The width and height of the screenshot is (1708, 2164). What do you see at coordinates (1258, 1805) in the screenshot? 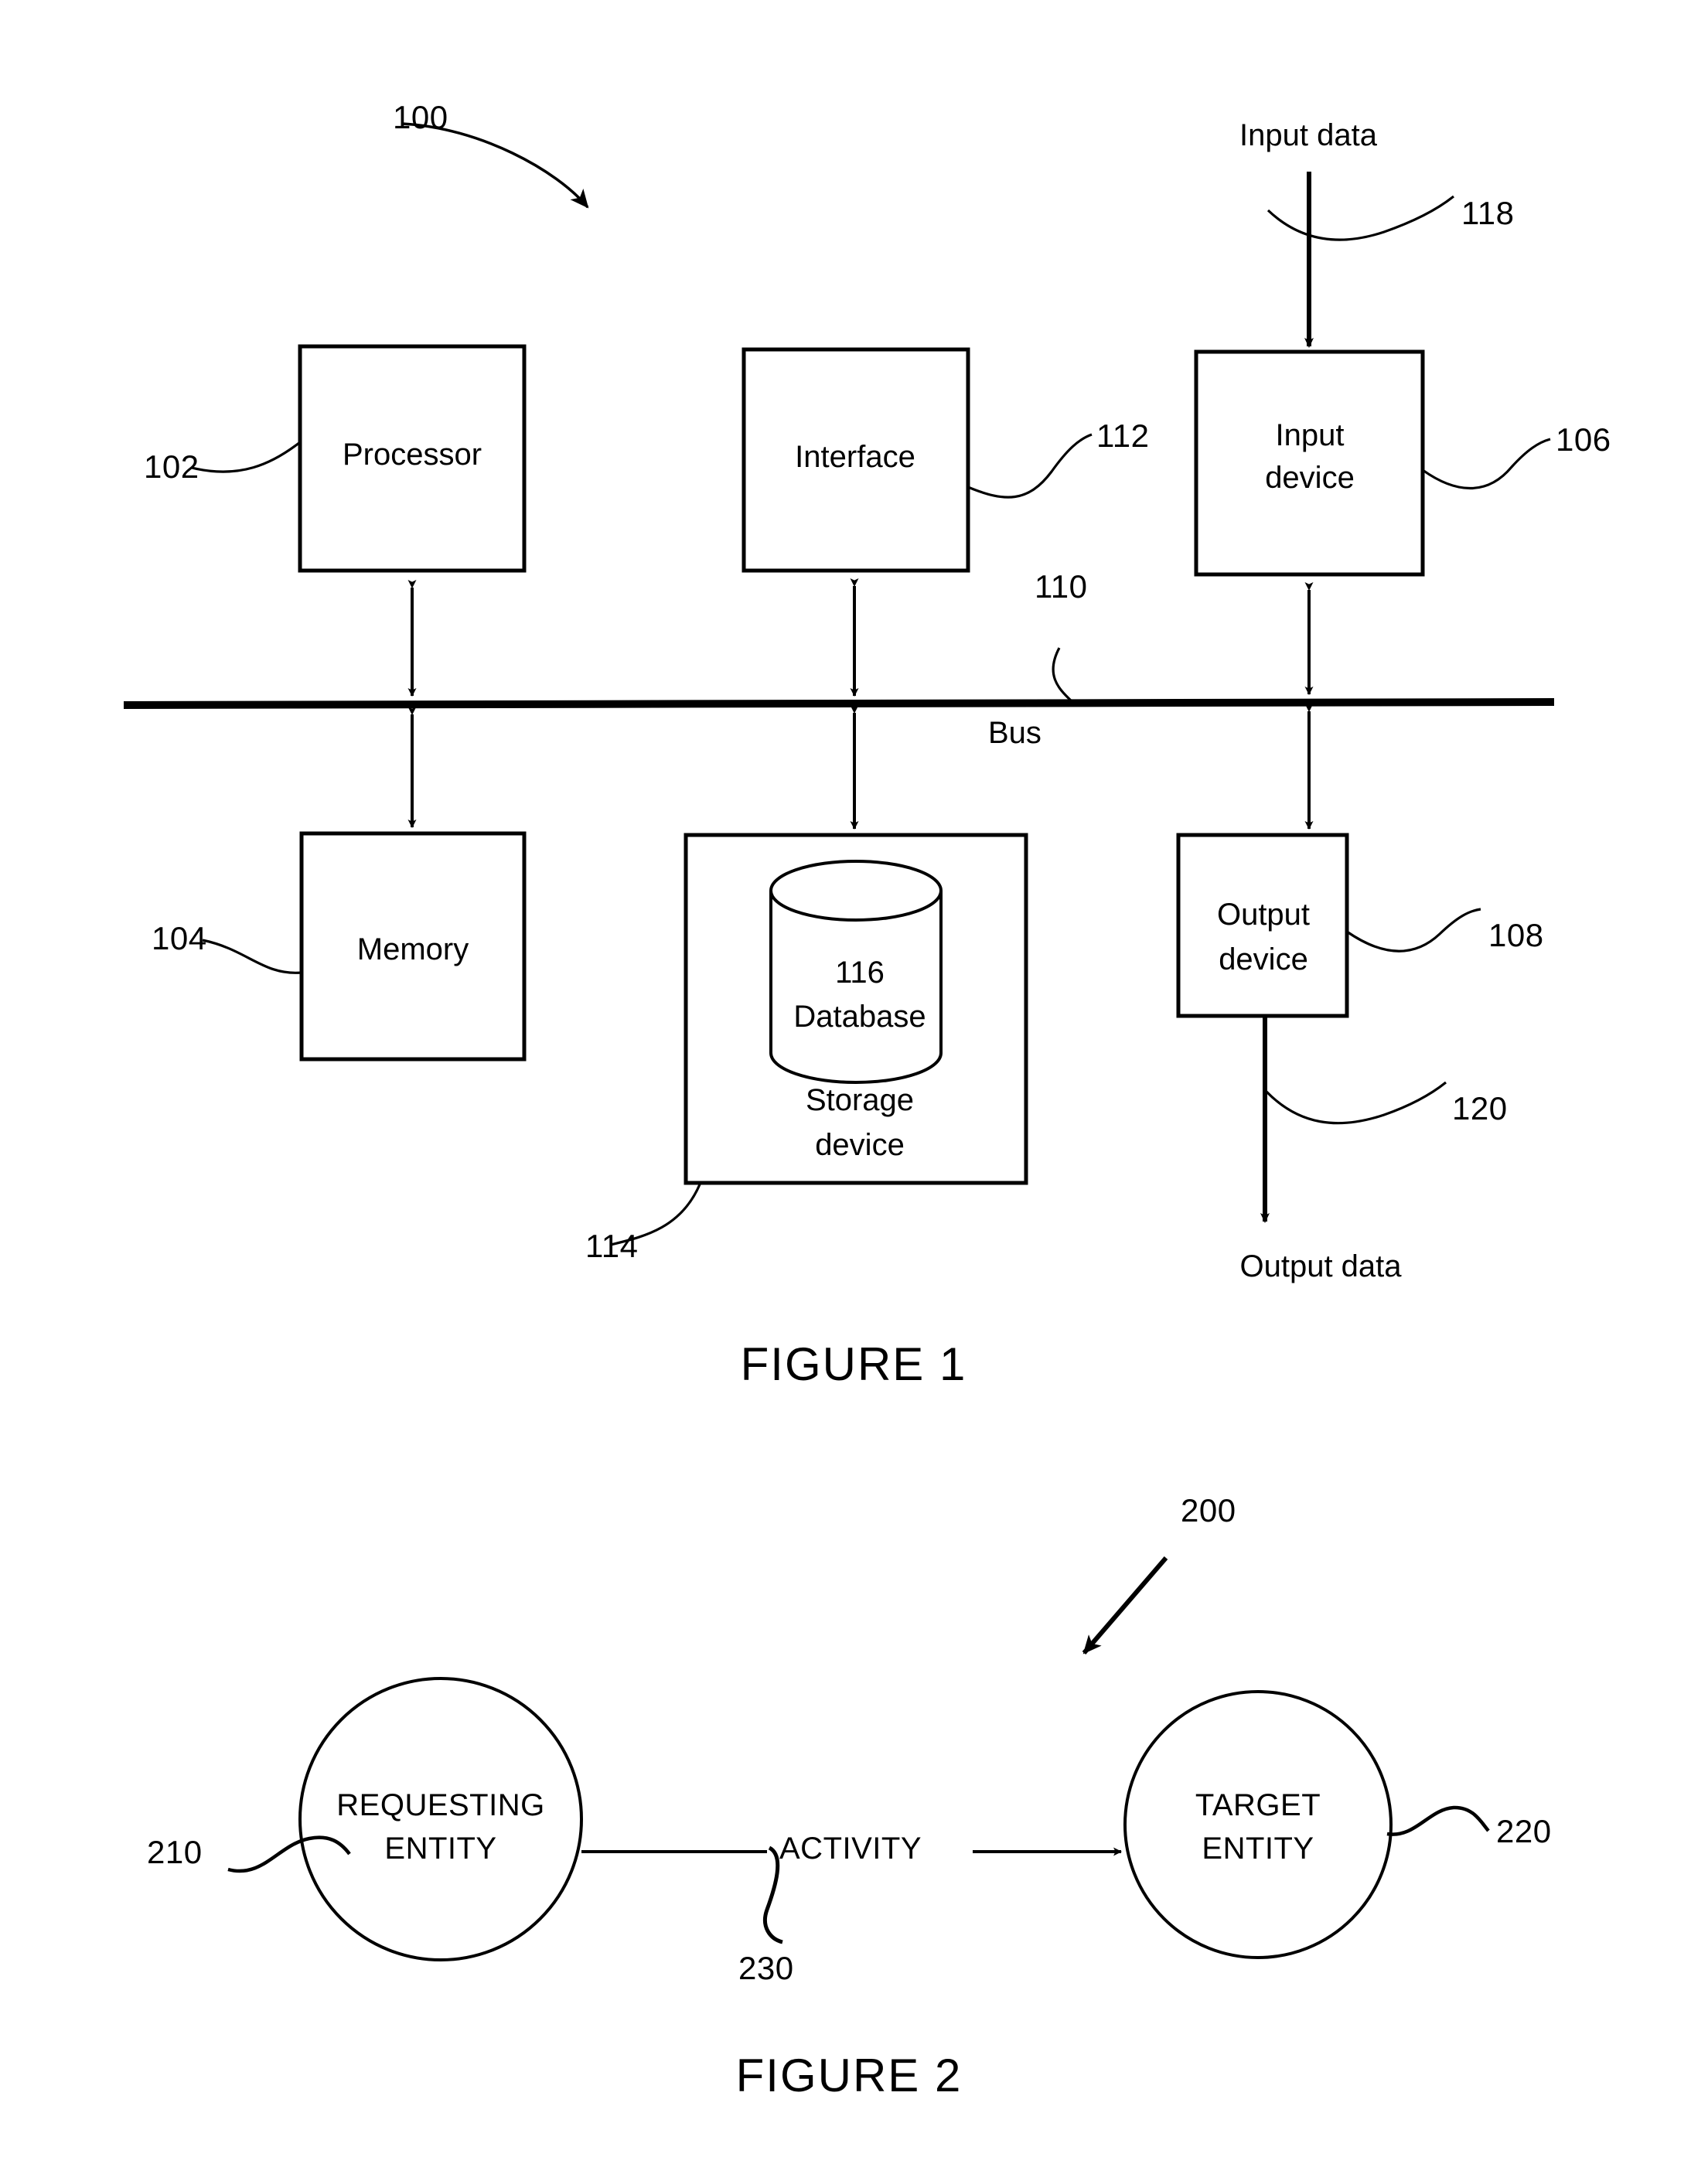
I see `target-entity-label-line1: TARGET` at bounding box center [1258, 1805].